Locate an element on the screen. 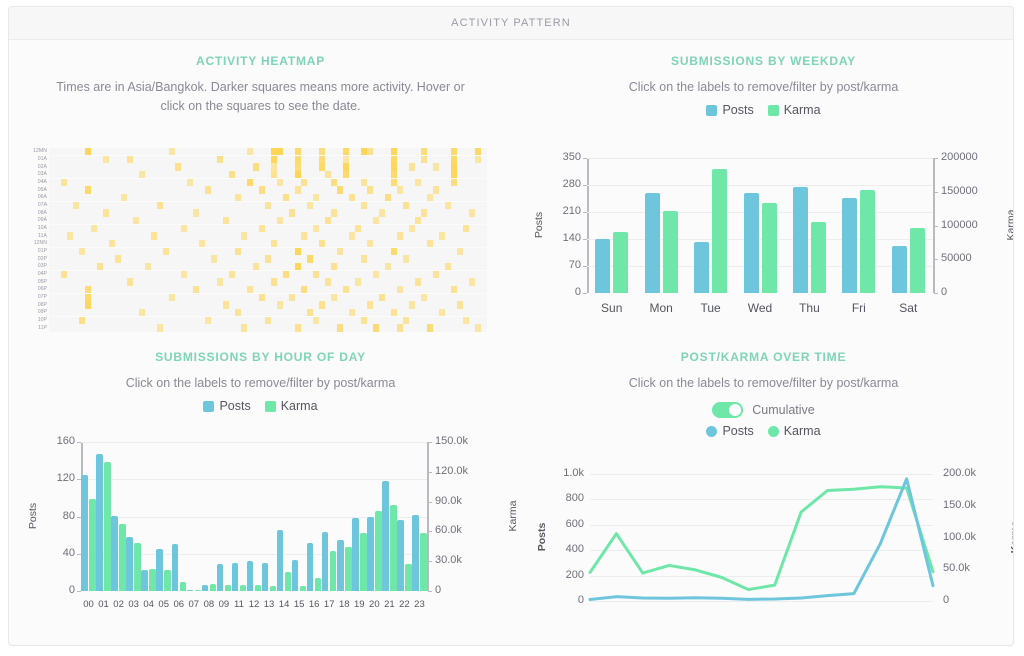 Image resolution: width=1024 pixels, height=656 pixels. x-tick-label: Tue is located at coordinates (710, 308).